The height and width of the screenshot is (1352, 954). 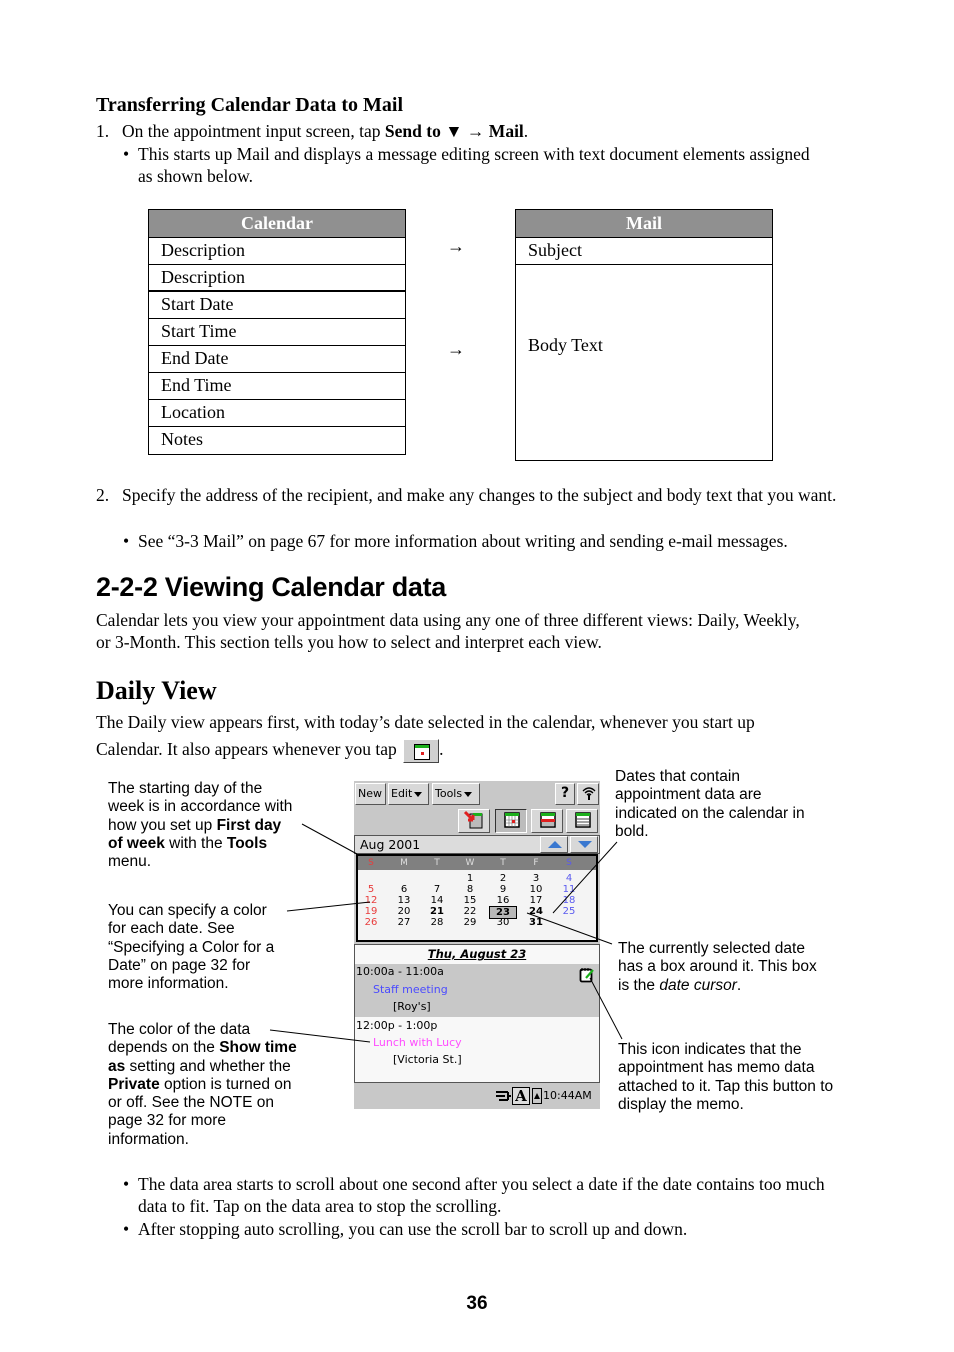 I want to click on page-number: 36, so click(x=477, y=1303).